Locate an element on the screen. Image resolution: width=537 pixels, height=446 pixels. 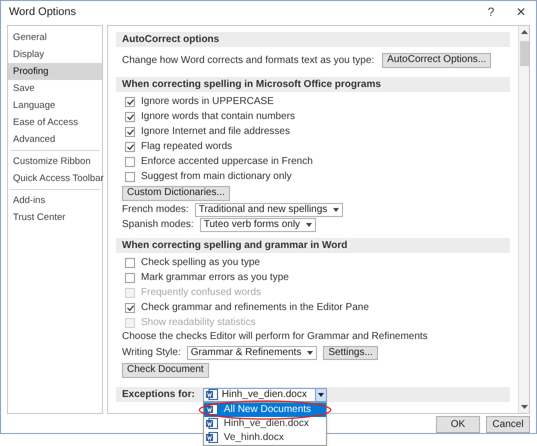
push-button: OK is located at coordinates (458, 424).